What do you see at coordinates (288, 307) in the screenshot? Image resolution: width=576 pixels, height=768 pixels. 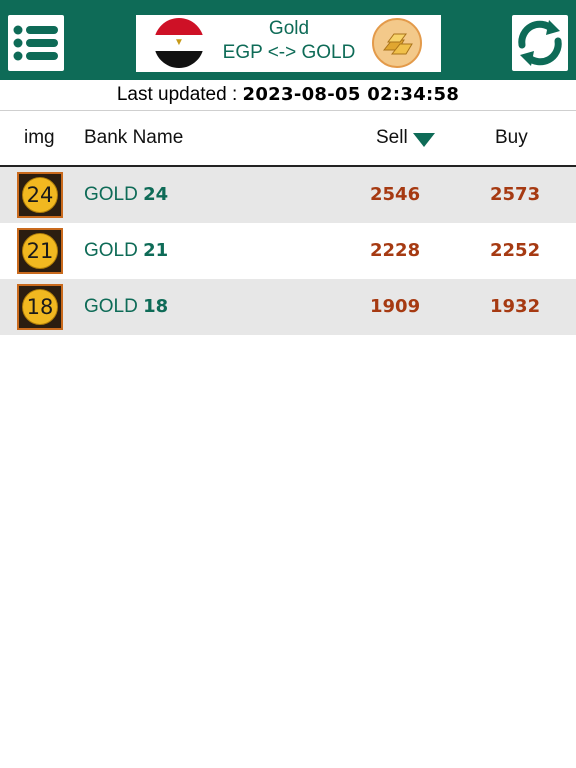 I see `table-row: 18 GOLD 18 1909 1932` at bounding box center [288, 307].